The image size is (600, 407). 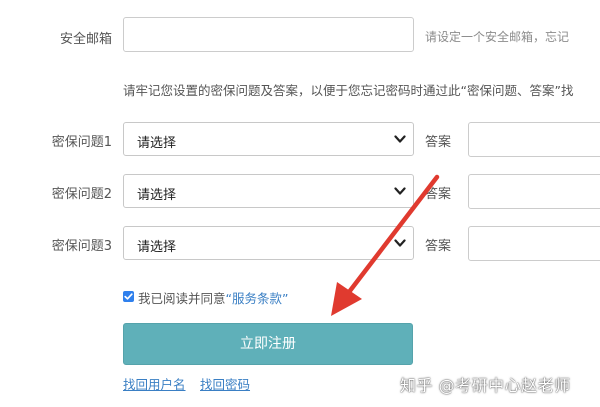 I want to click on email-field, so click(x=268, y=34).